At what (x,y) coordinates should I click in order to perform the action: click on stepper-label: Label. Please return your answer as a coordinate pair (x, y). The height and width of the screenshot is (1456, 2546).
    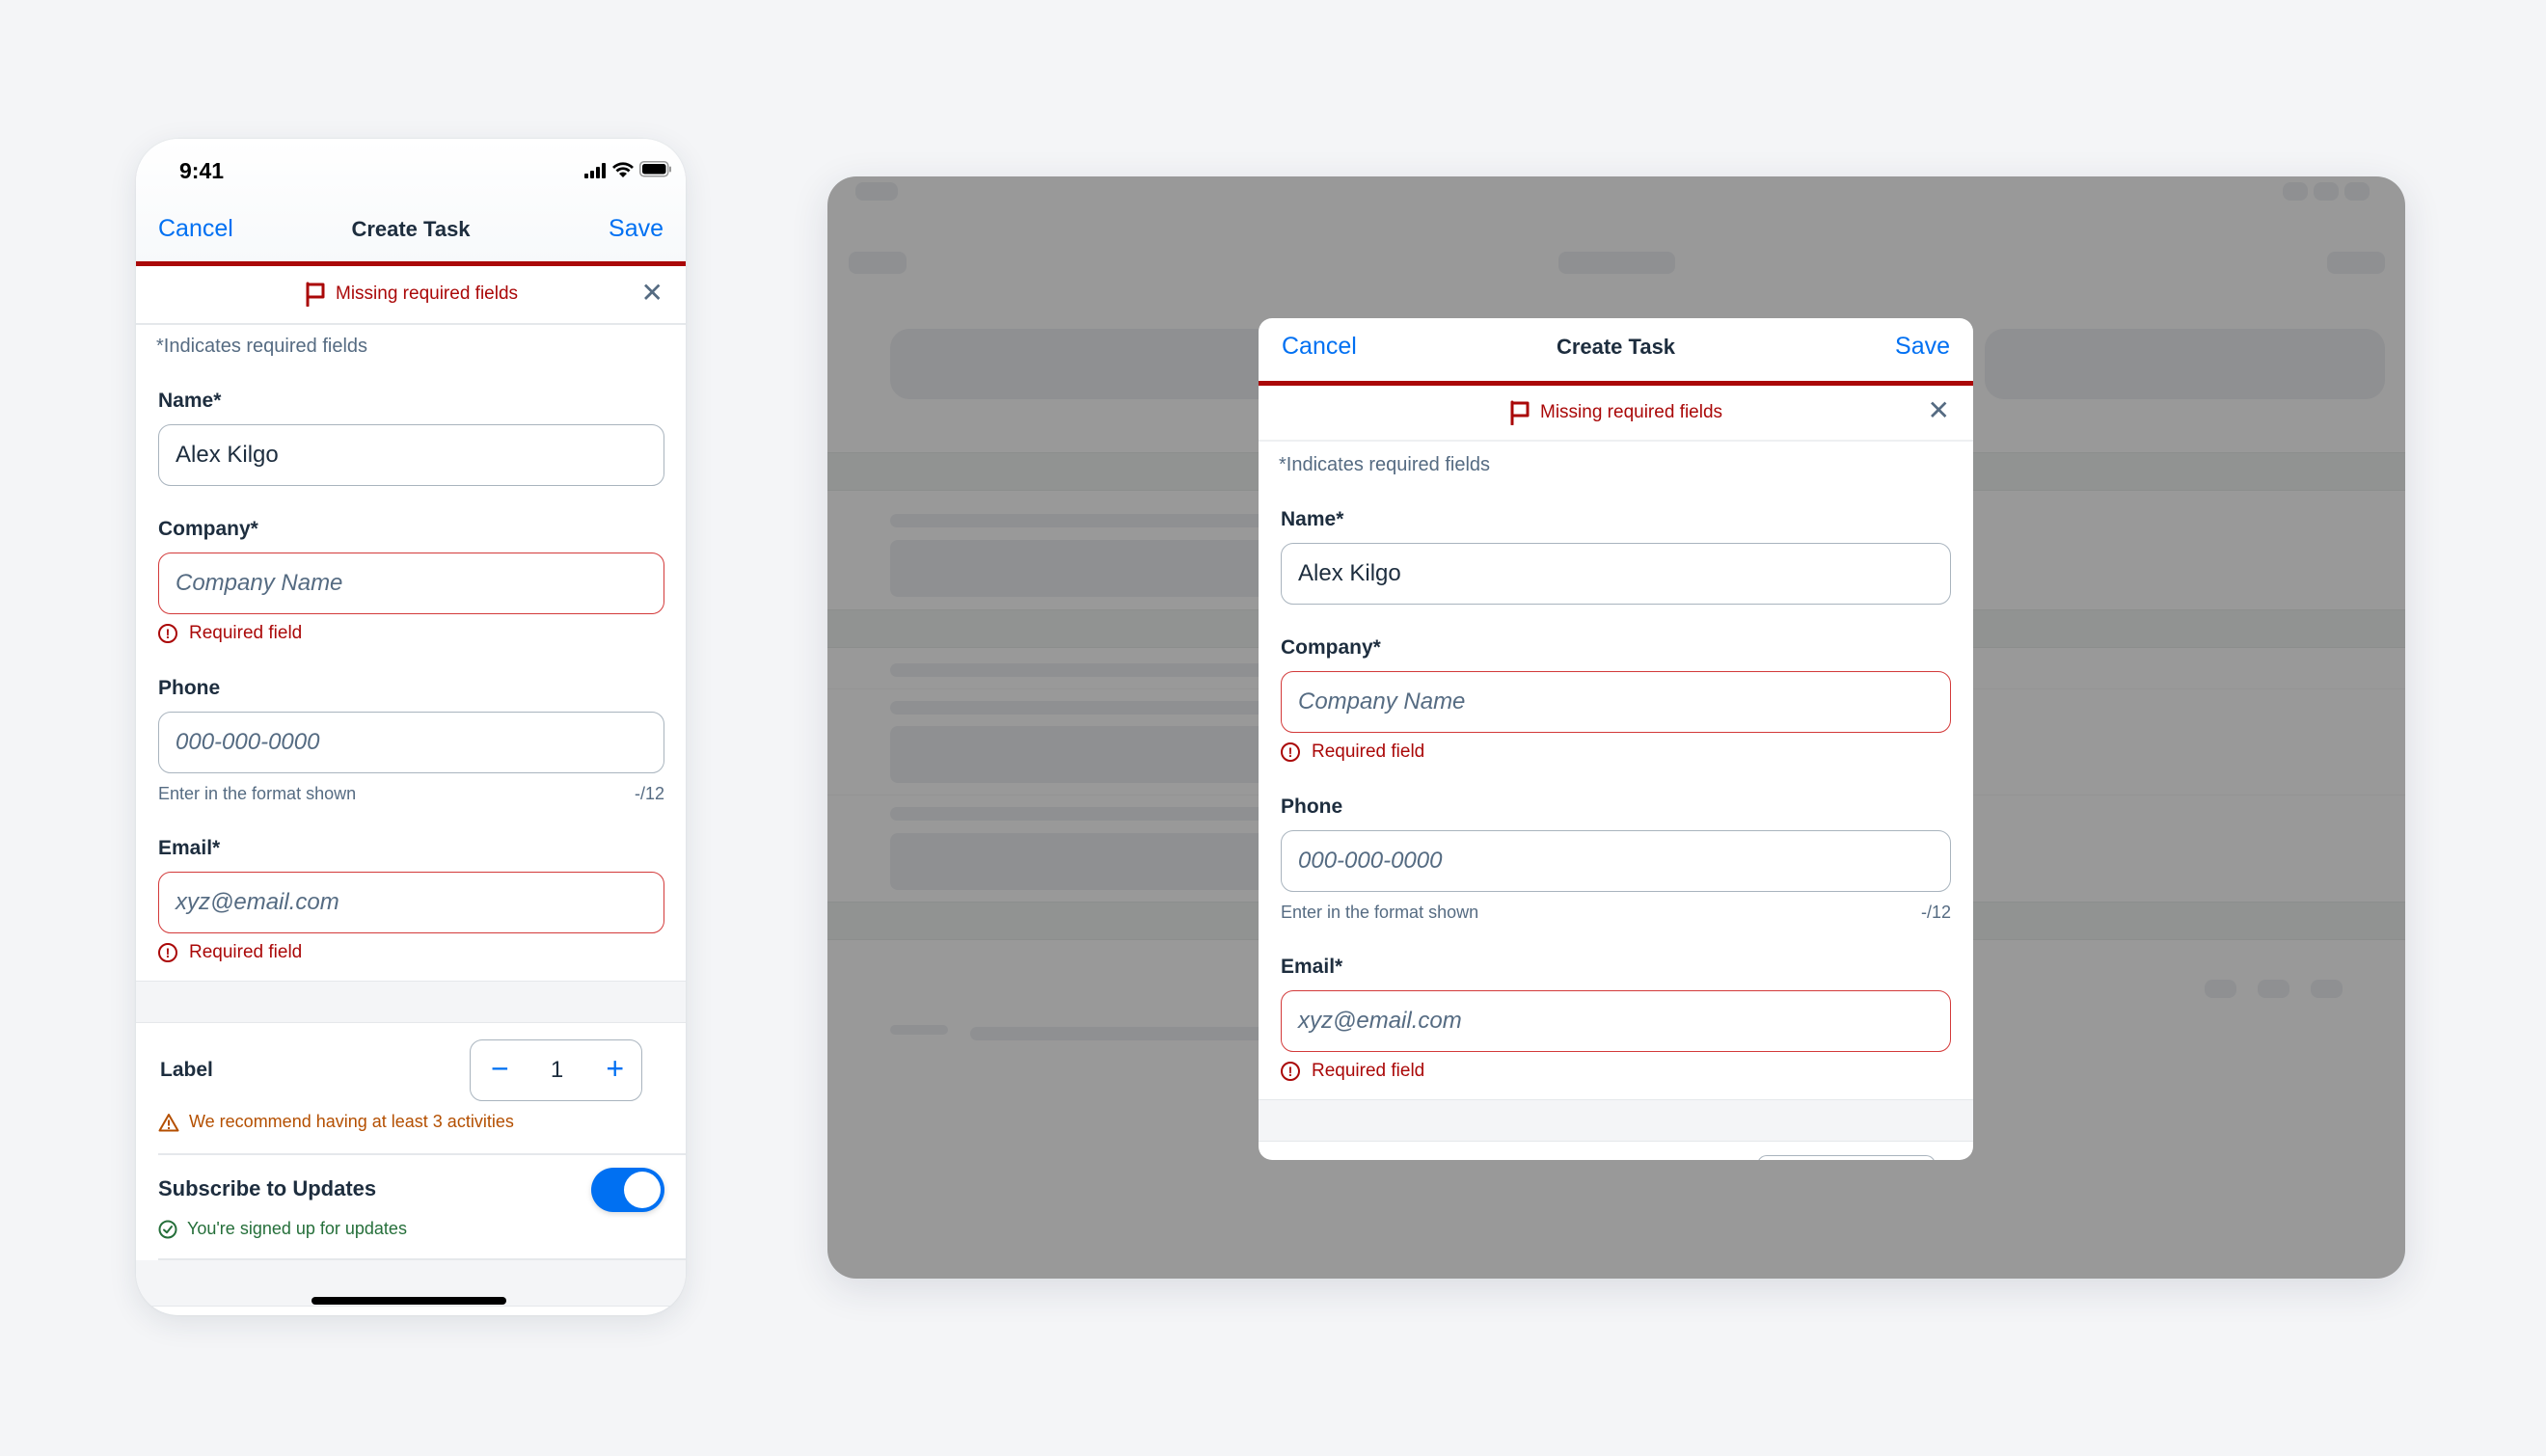
    Looking at the image, I should click on (187, 1070).